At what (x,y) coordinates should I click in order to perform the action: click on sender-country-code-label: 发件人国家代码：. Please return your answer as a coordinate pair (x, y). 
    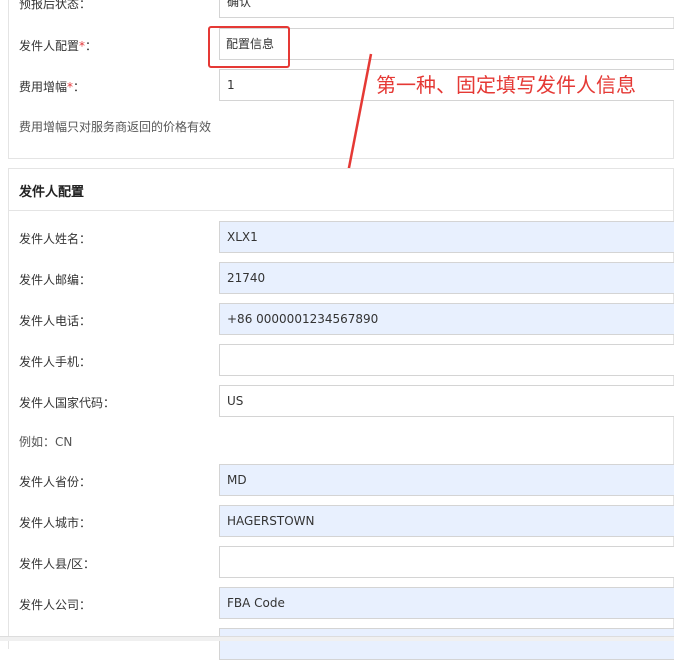
    Looking at the image, I should click on (67, 403).